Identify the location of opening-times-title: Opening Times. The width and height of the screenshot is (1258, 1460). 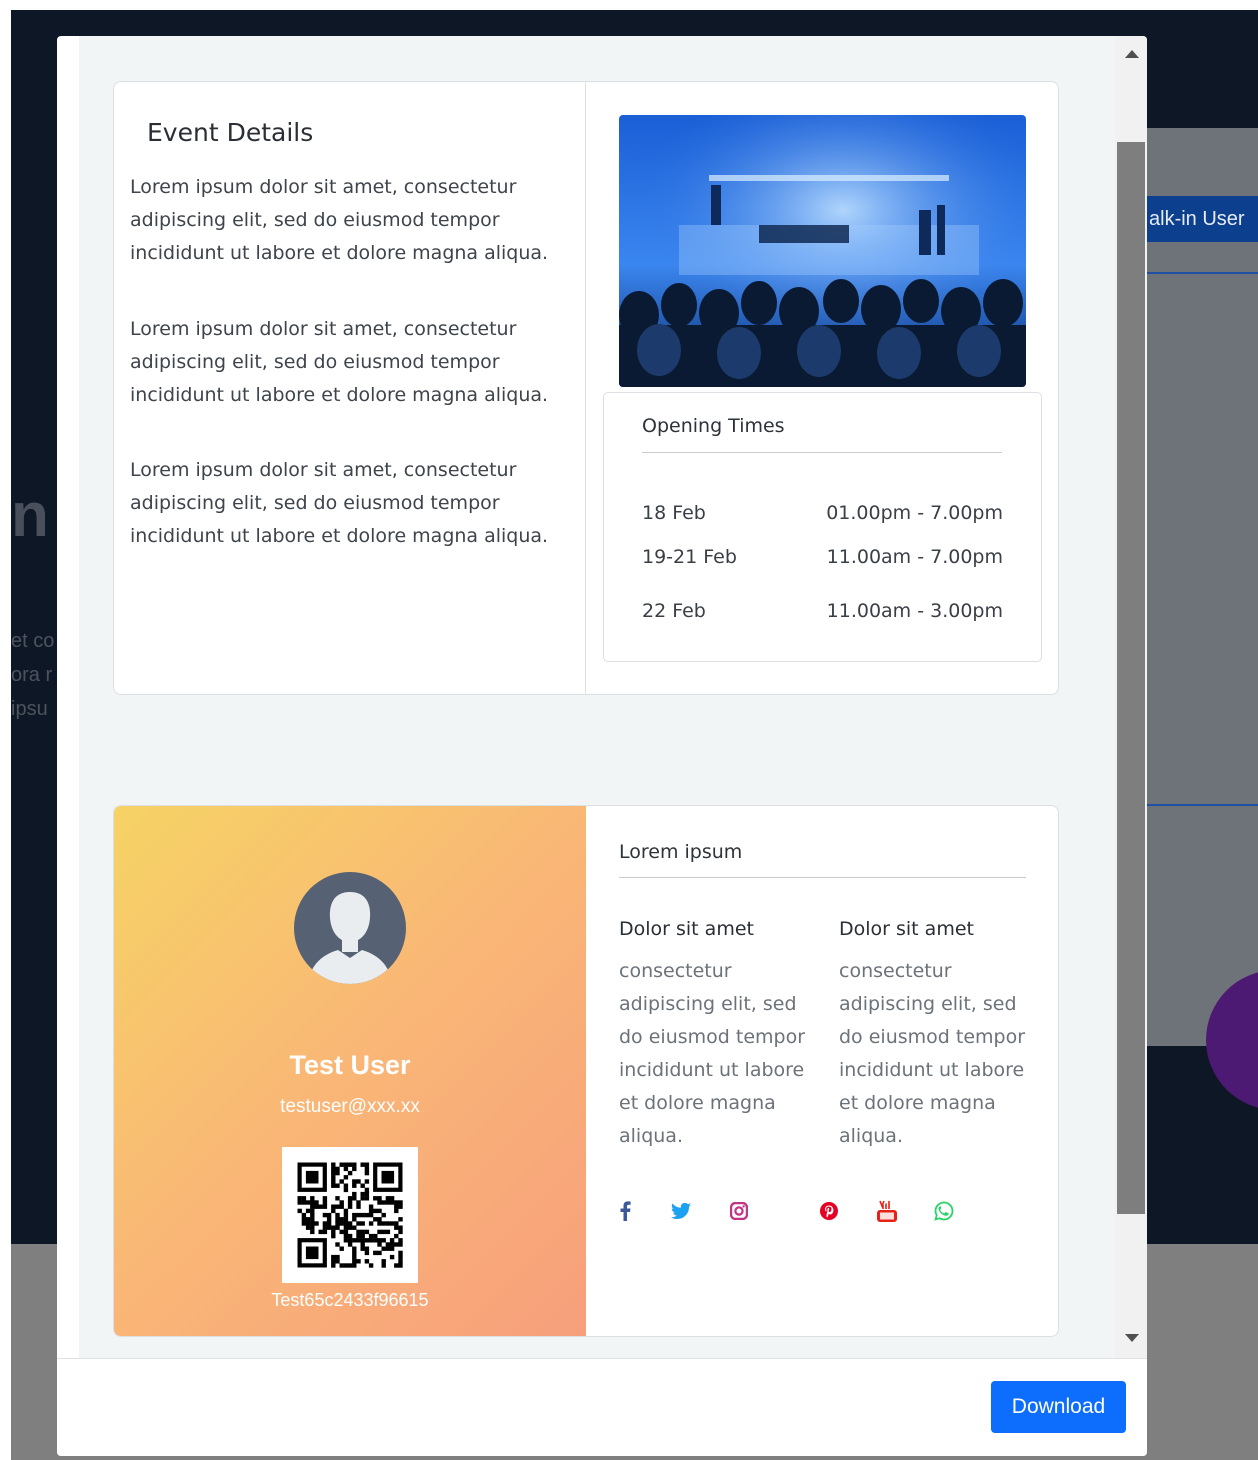
(713, 426).